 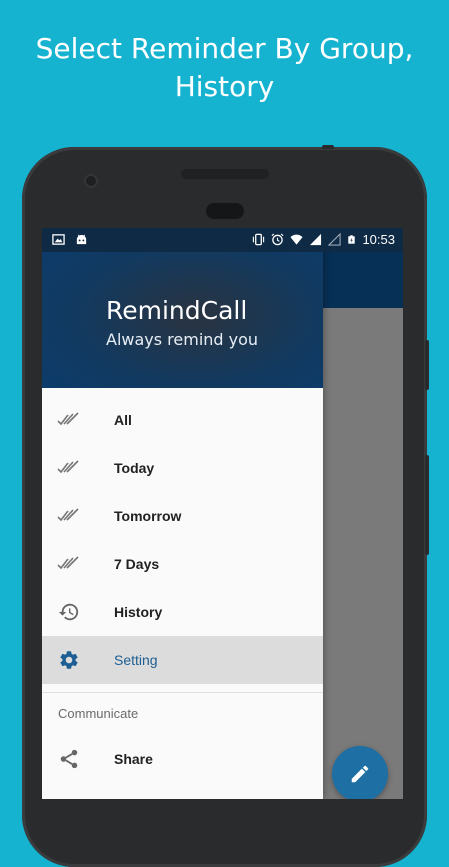 I want to click on app-name: RemindCall, so click(x=177, y=310).